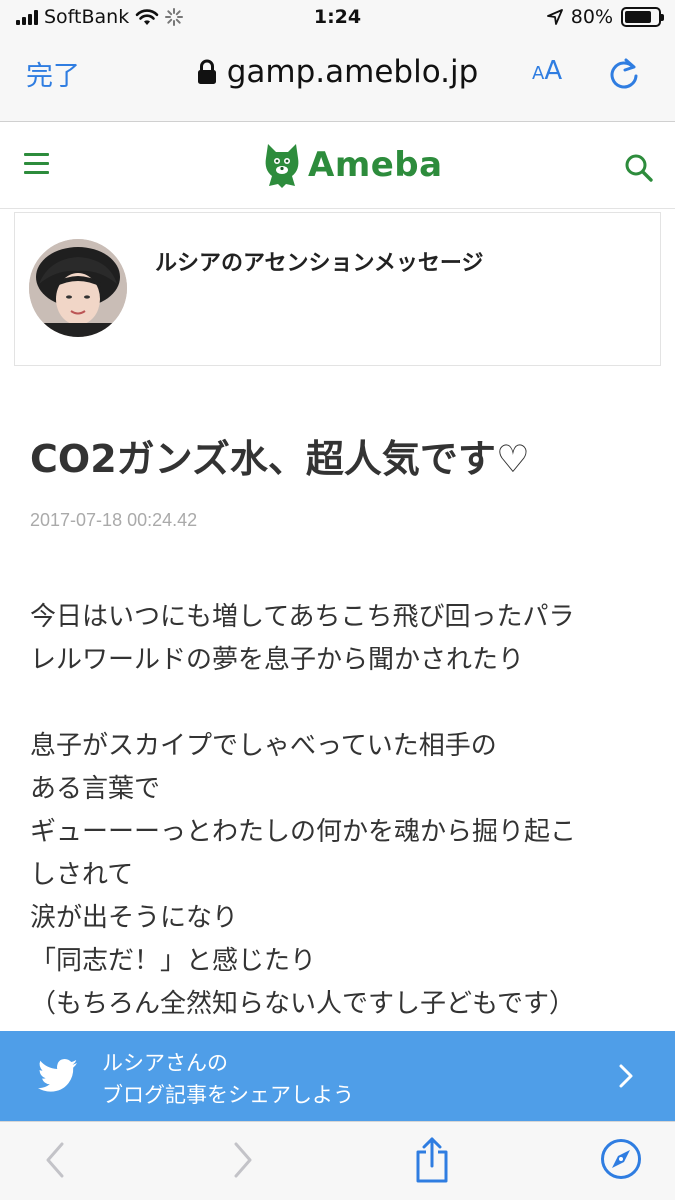 The height and width of the screenshot is (1200, 675). Describe the element at coordinates (95, 789) in the screenshot. I see `body-line: ある言葉で` at that location.